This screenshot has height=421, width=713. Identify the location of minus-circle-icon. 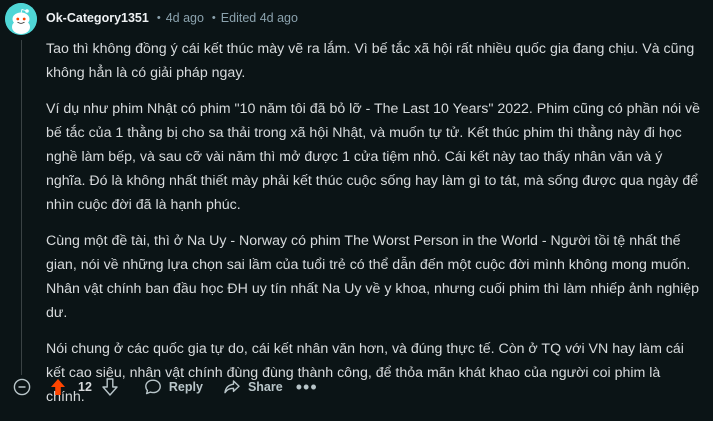
(22, 387).